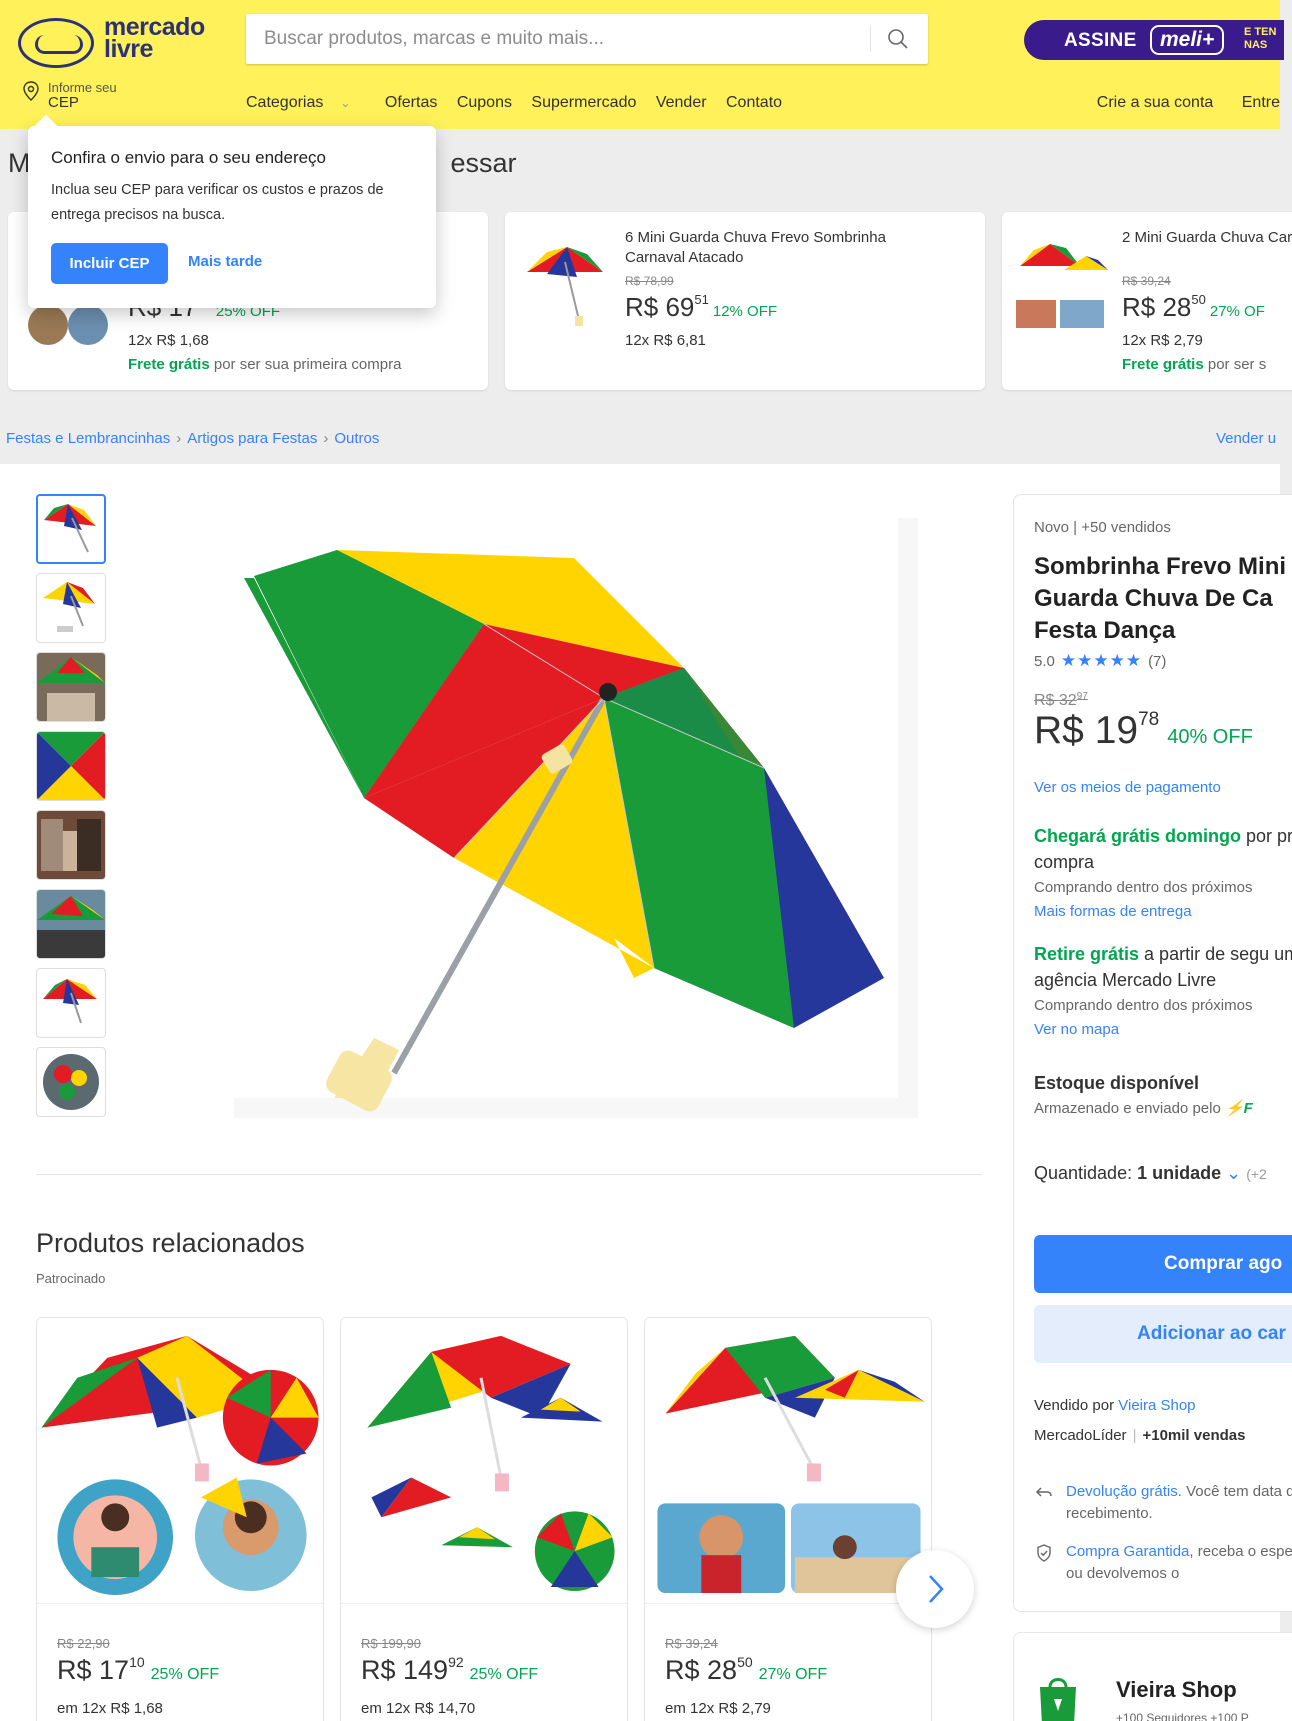  What do you see at coordinates (63, 102) in the screenshot?
I see `cep-value: CEP` at bounding box center [63, 102].